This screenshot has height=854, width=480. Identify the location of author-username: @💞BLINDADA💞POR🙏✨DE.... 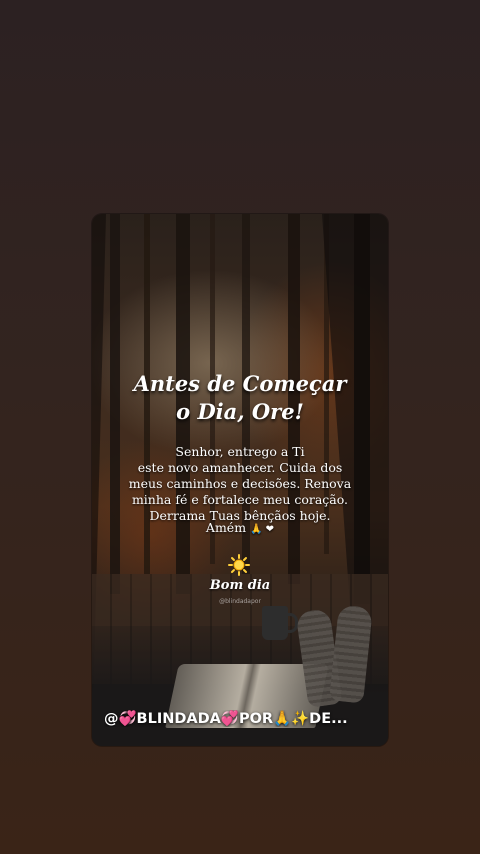
(241, 718).